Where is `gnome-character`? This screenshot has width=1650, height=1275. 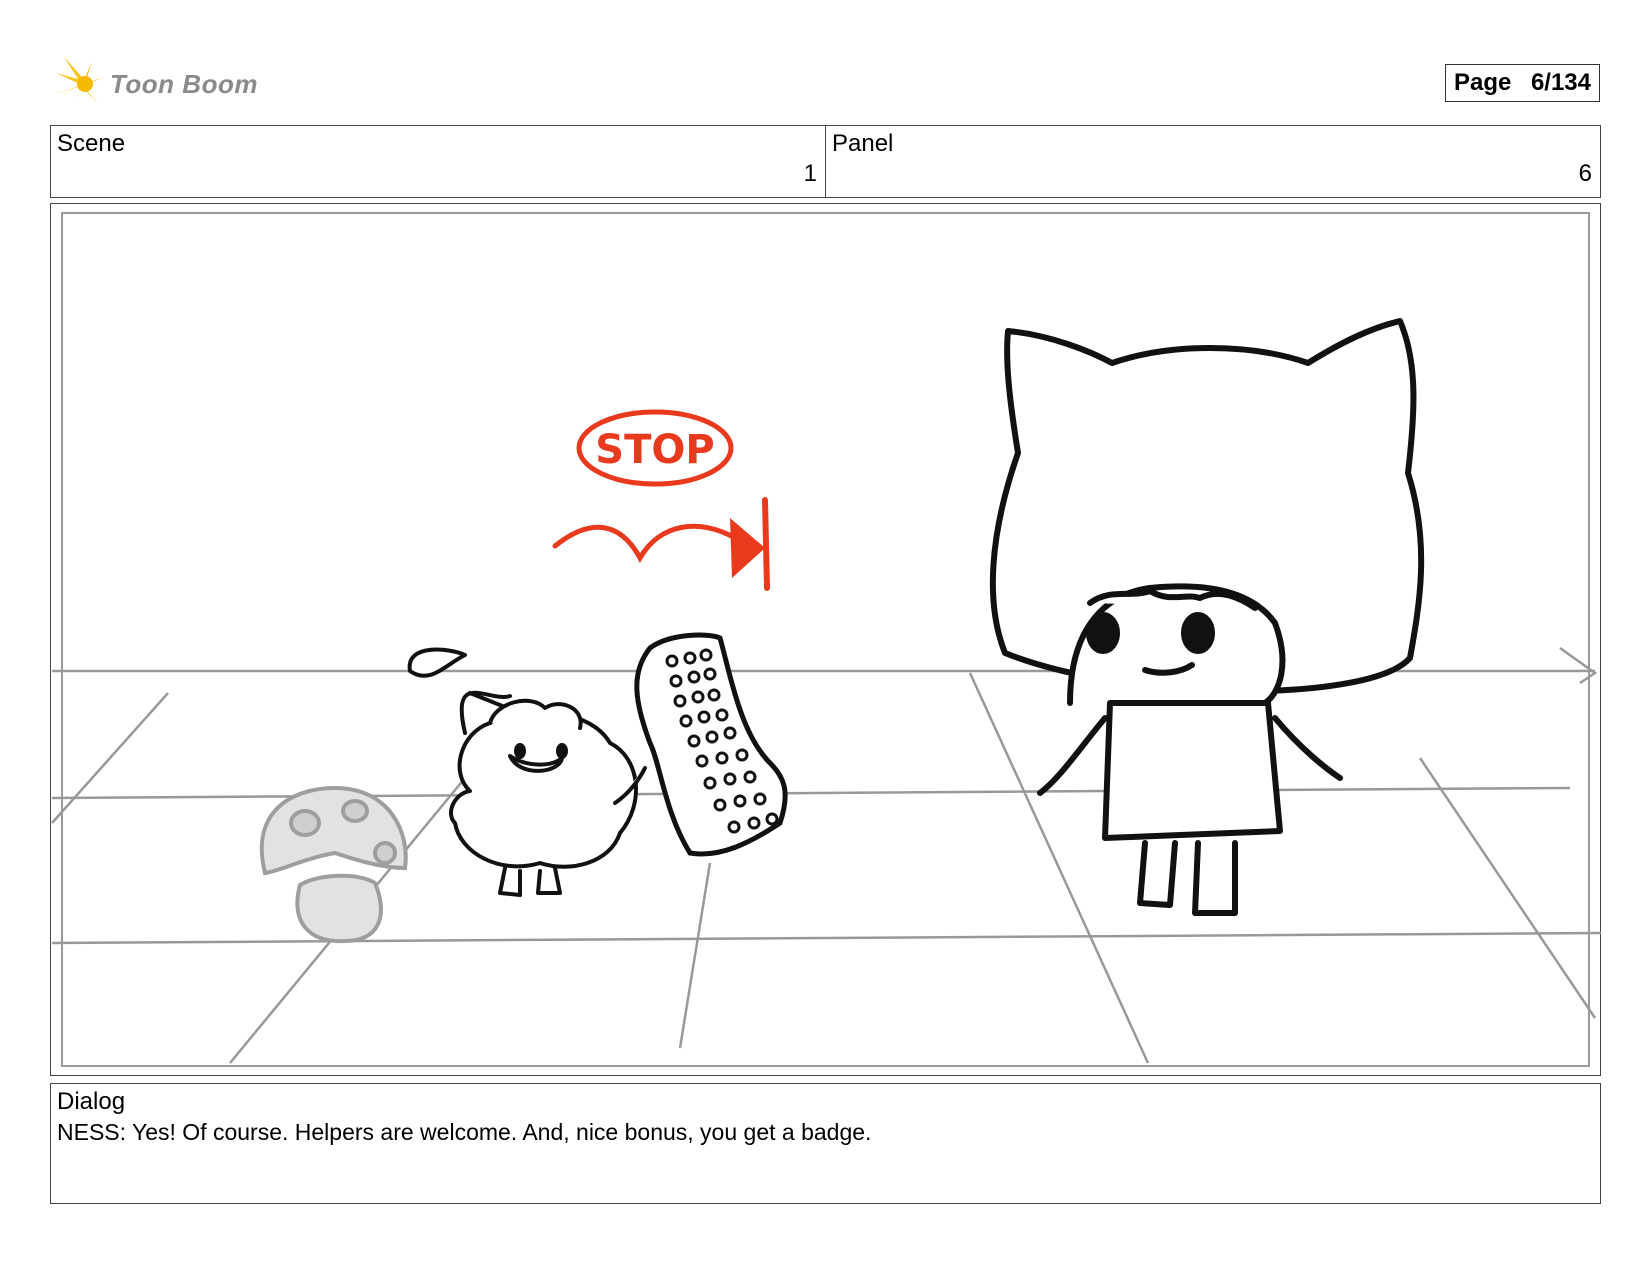
gnome-character is located at coordinates (527, 772).